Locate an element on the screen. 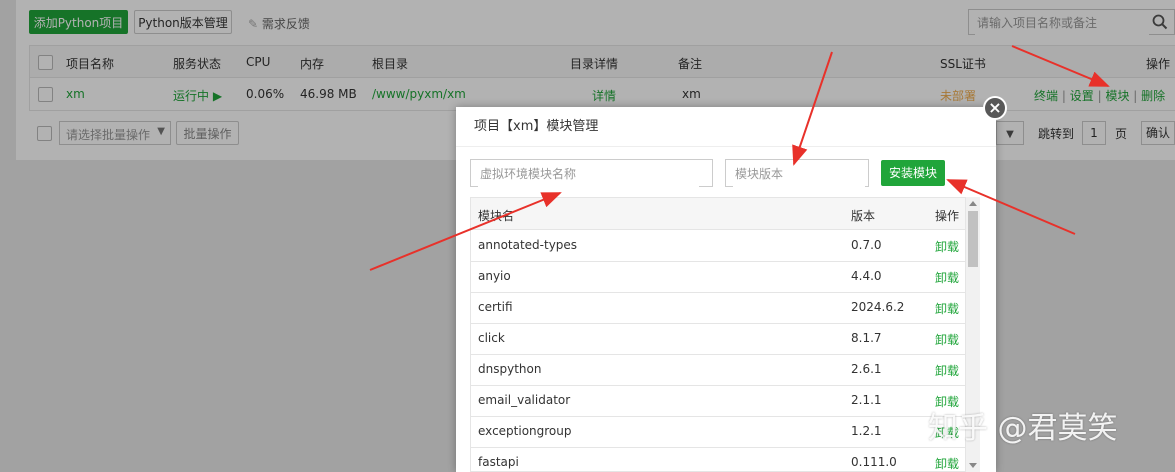  header-module-name: 模块名 is located at coordinates (496, 216).